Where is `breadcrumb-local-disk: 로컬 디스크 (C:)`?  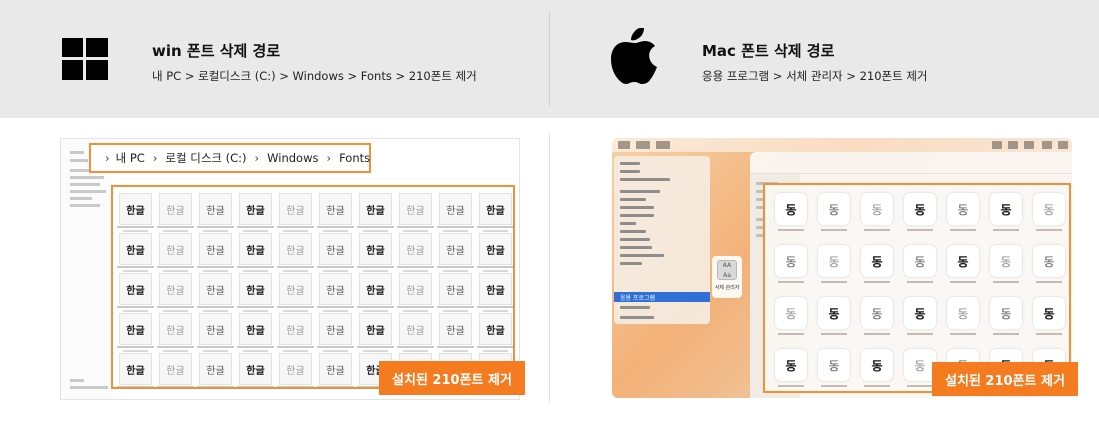
breadcrumb-local-disk: 로컬 디스크 (C:) is located at coordinates (205, 158).